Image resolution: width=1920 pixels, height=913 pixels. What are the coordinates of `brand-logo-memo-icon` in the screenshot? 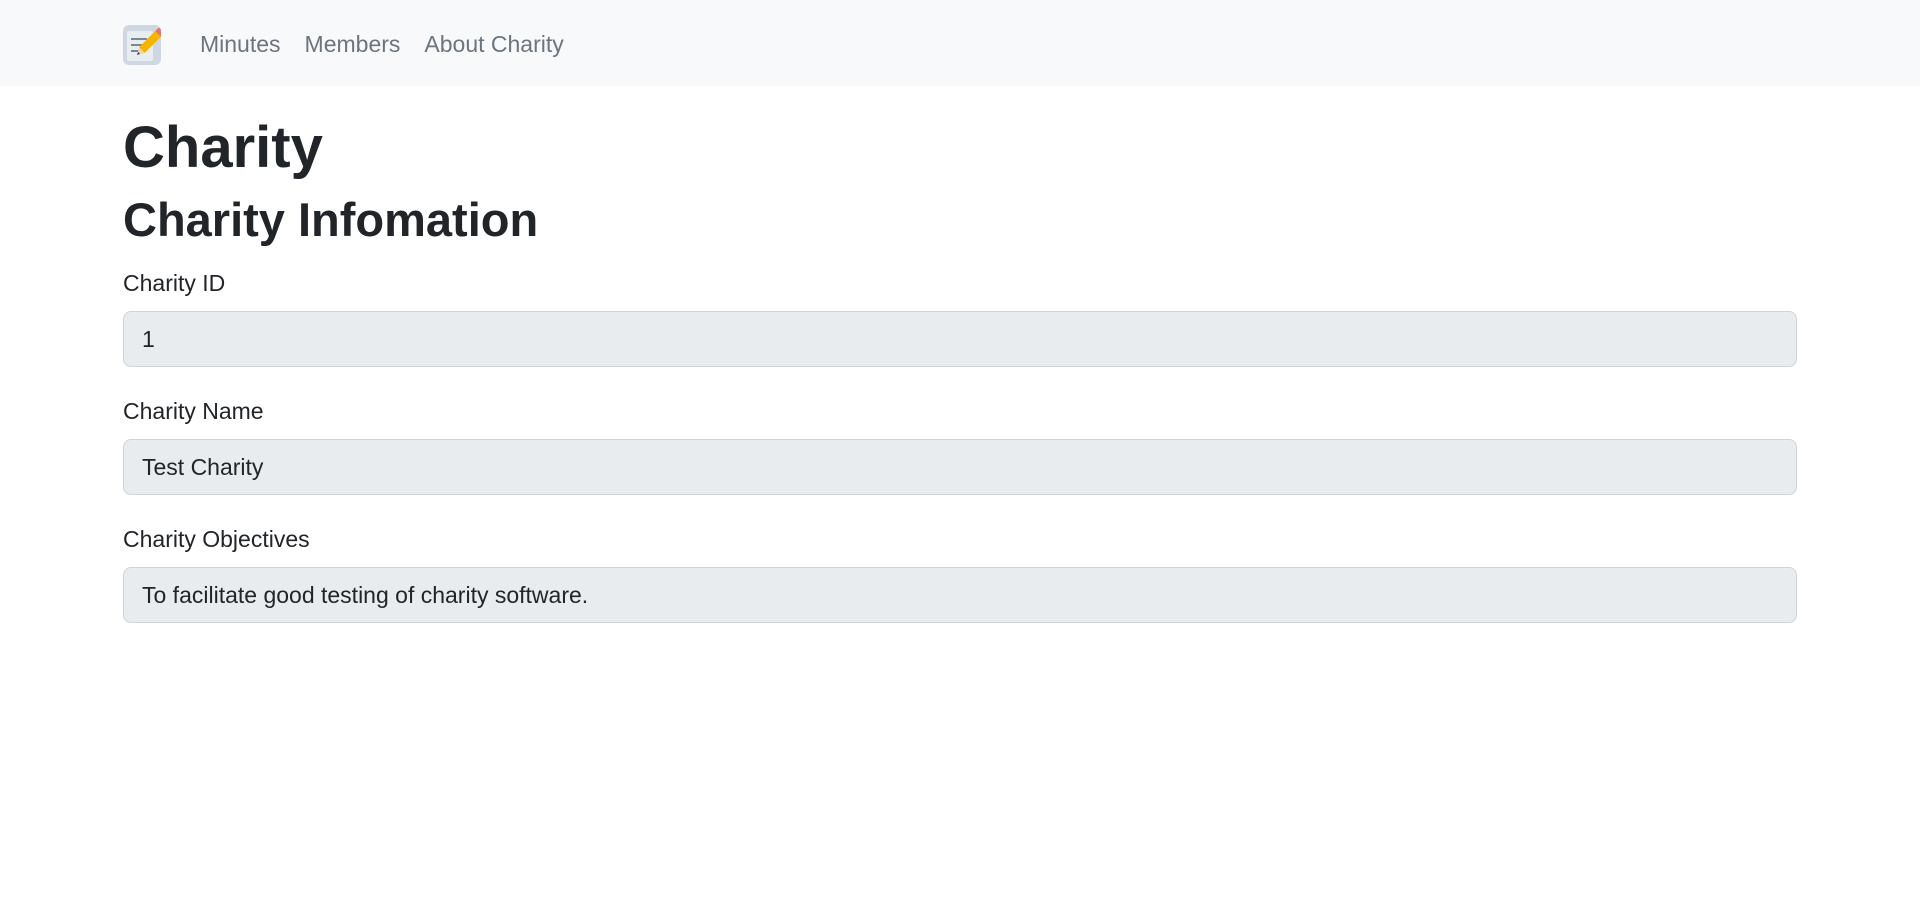 It's located at (142, 45).